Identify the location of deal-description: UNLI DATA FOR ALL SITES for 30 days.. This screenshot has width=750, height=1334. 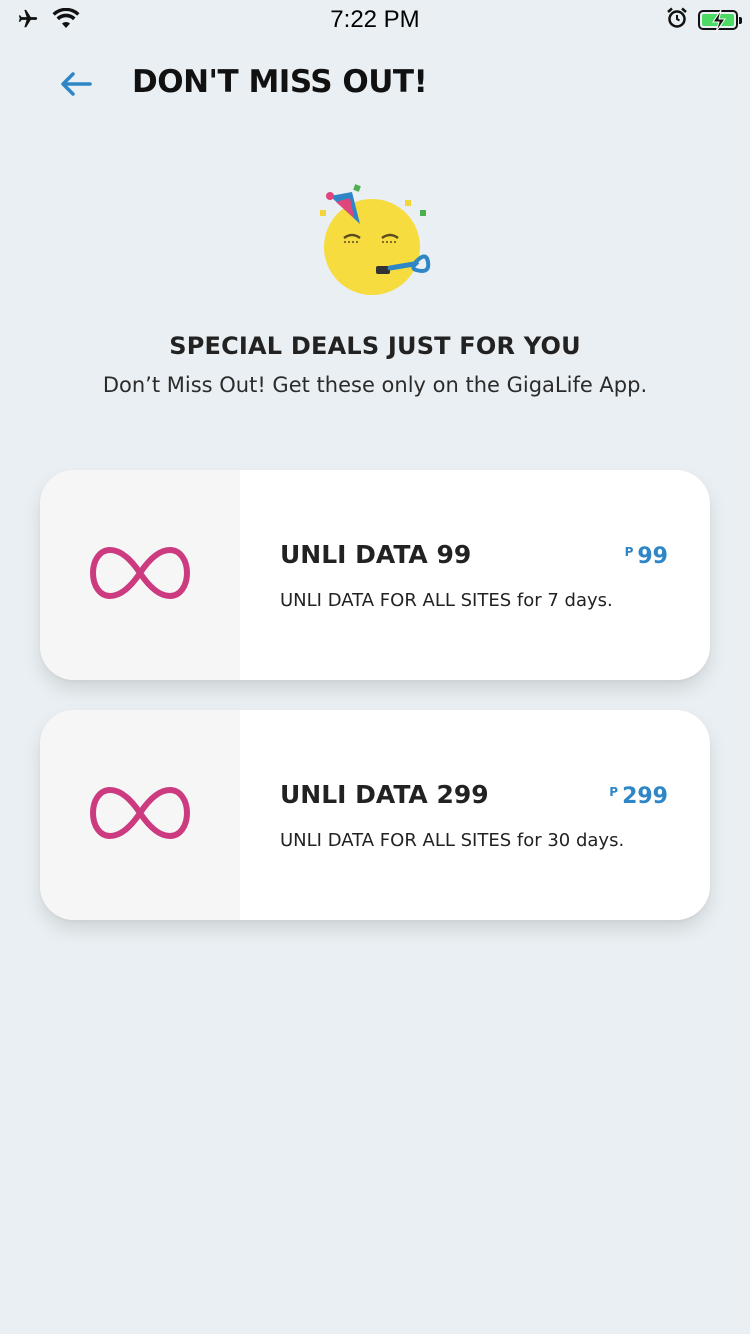
(452, 840).